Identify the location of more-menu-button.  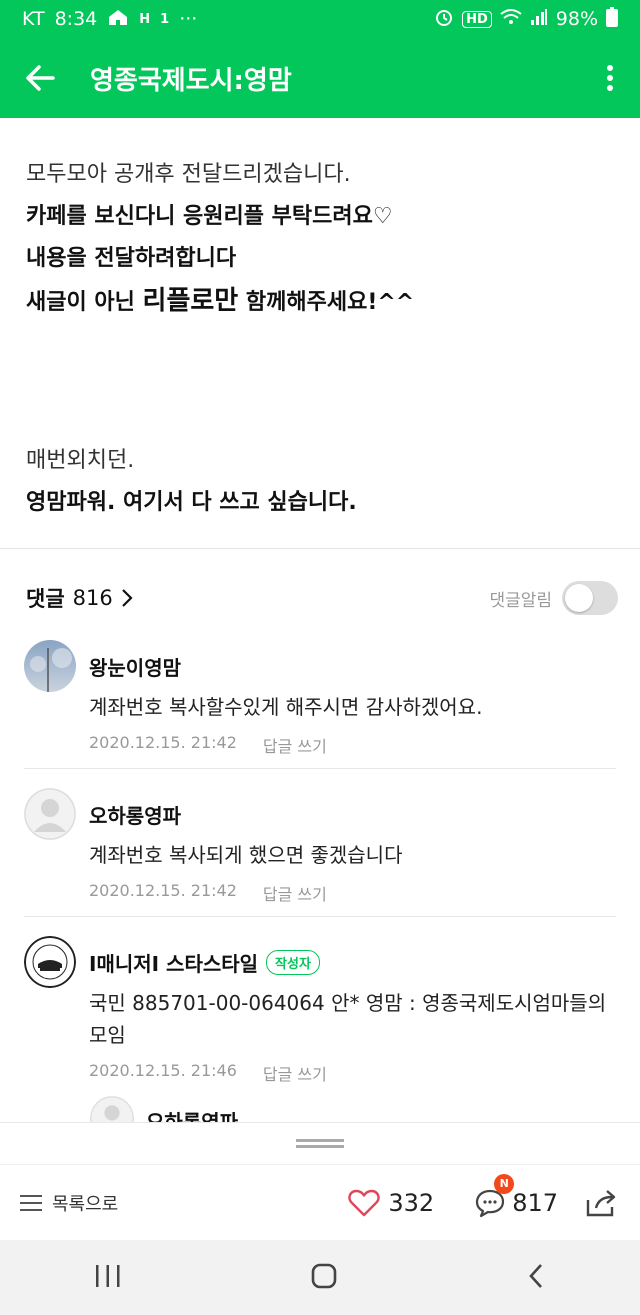
(610, 78).